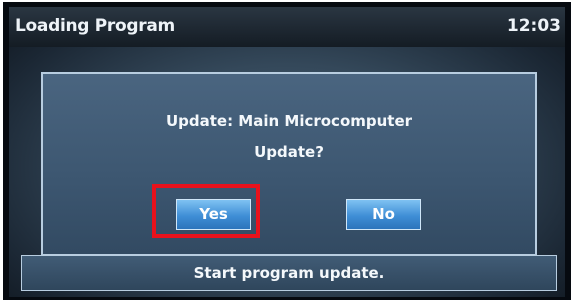  I want to click on status-bar: Start program update., so click(289, 273).